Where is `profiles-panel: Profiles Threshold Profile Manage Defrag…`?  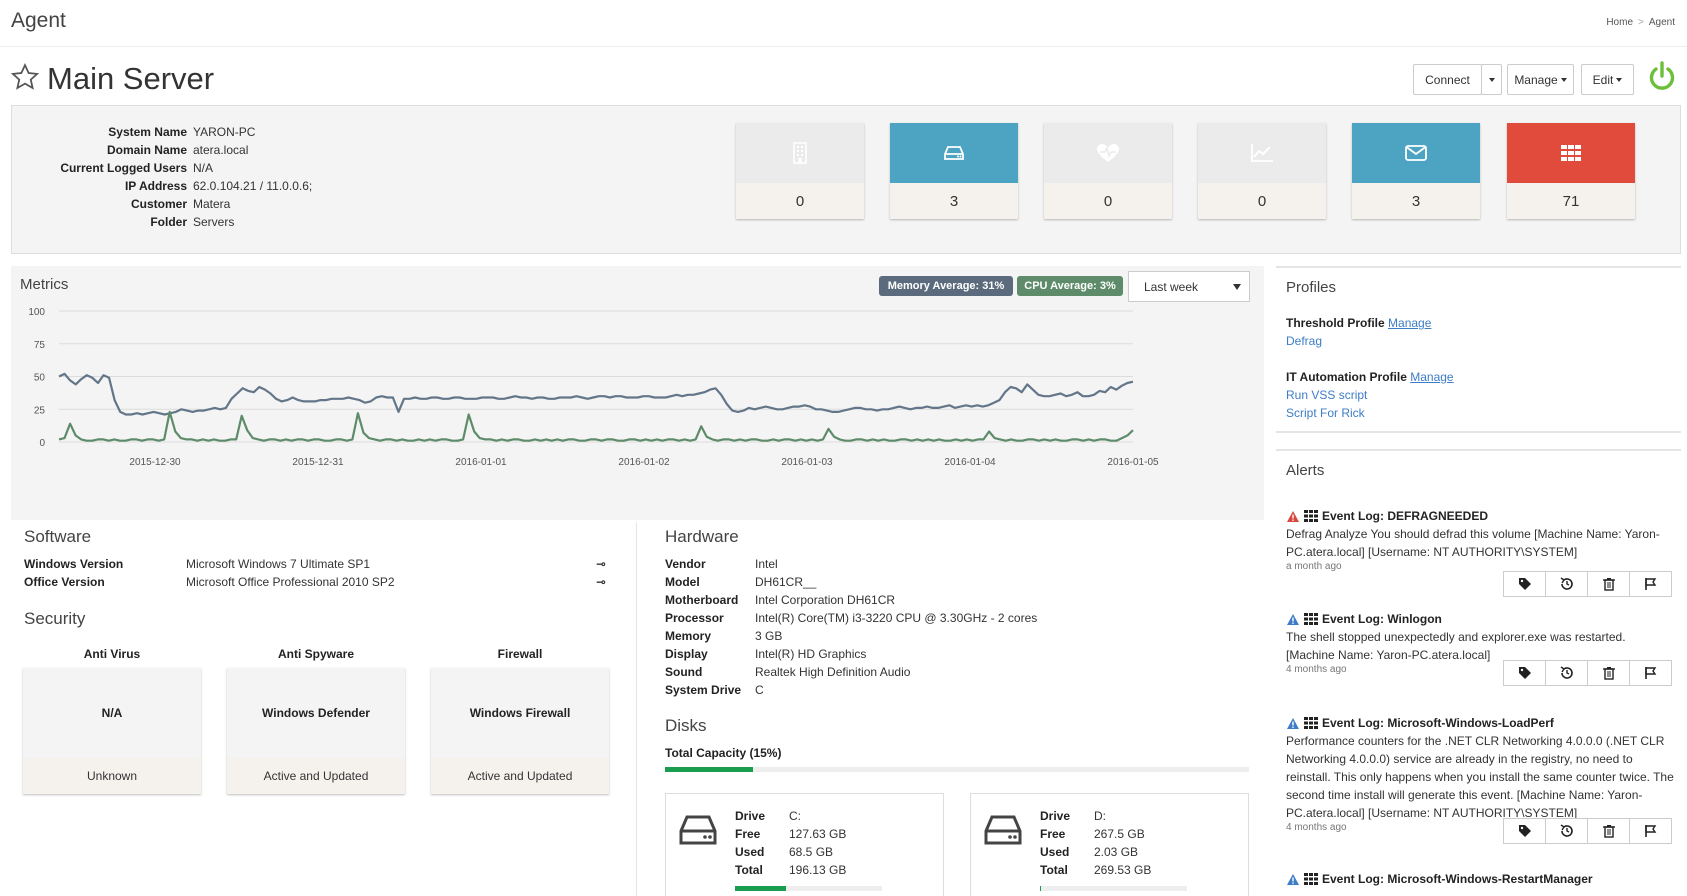 profiles-panel: Profiles Threshold Profile Manage Defrag… is located at coordinates (1478, 349).